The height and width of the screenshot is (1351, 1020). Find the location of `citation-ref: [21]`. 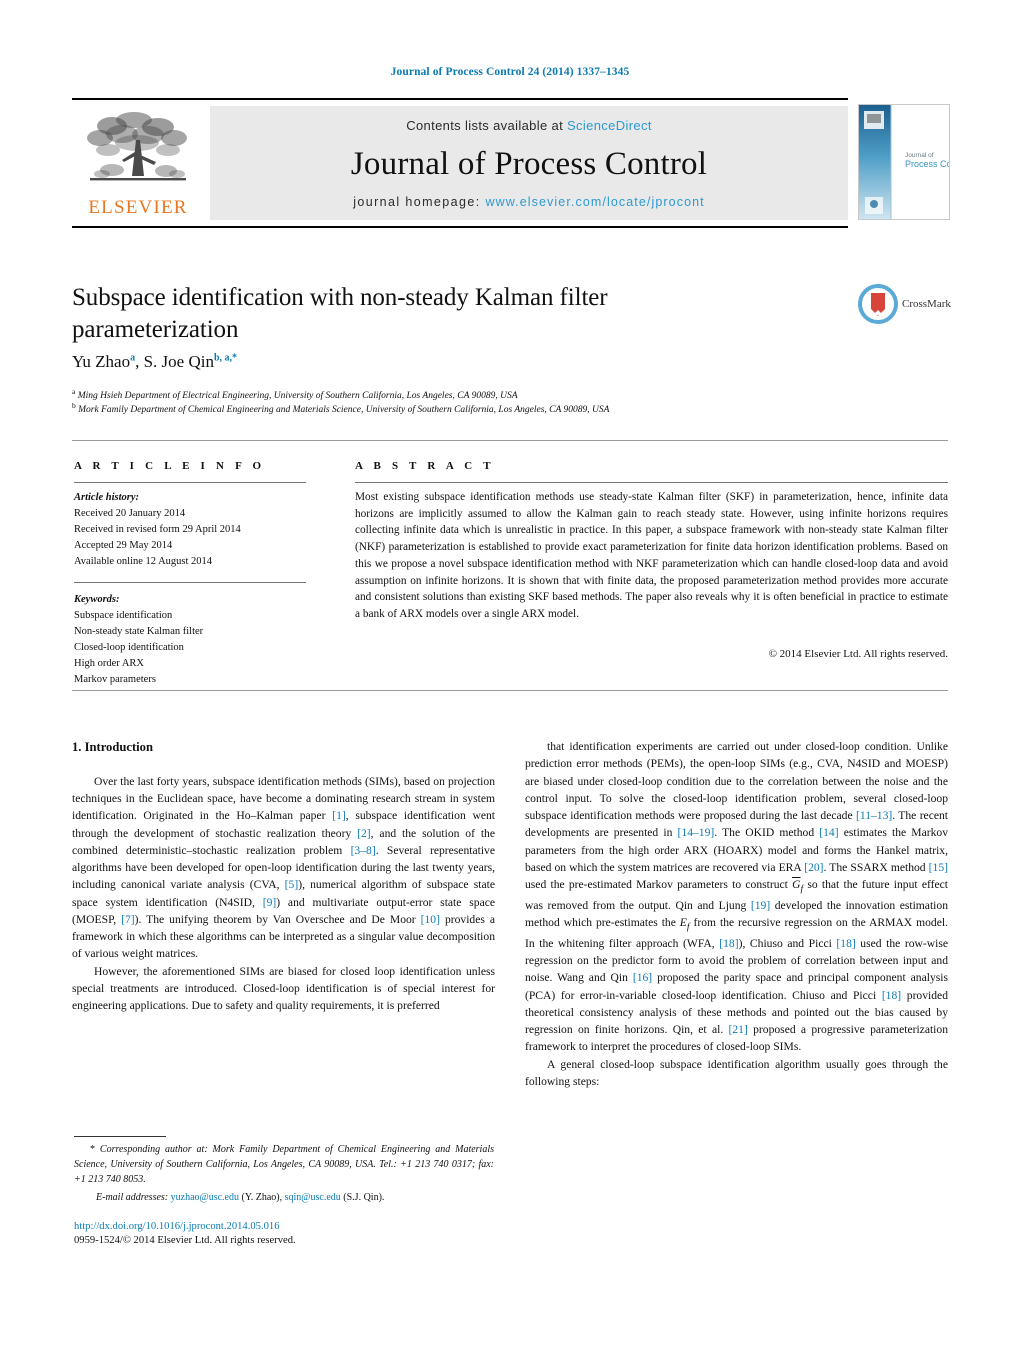

citation-ref: [21] is located at coordinates (738, 1029).